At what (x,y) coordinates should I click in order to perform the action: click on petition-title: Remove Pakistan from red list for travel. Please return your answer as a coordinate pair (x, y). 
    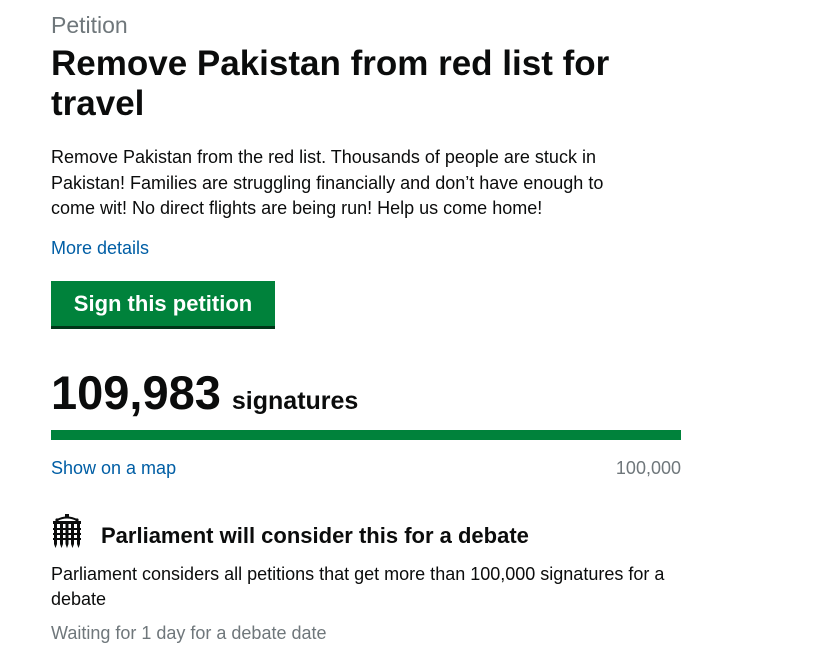
    Looking at the image, I should click on (330, 83).